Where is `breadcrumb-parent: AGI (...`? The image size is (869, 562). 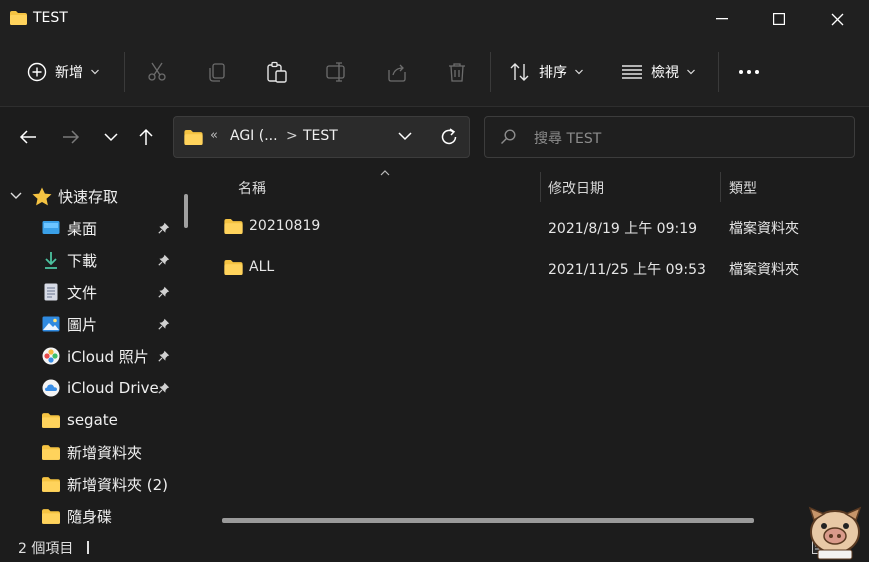
breadcrumb-parent: AGI (... is located at coordinates (254, 136).